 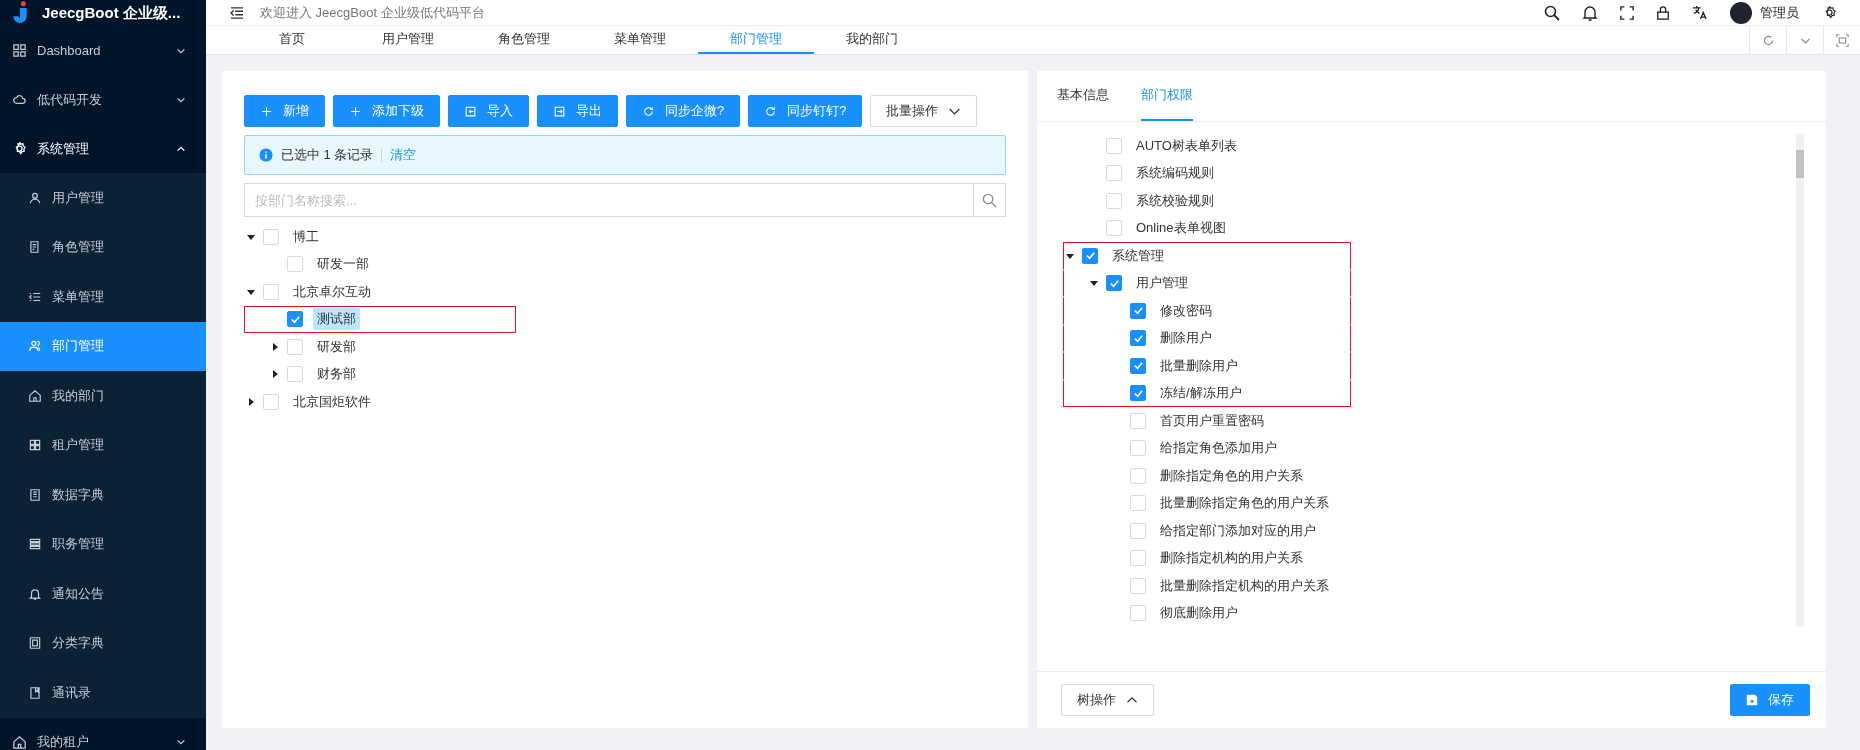 What do you see at coordinates (237, 12) in the screenshot?
I see `menu-fold-icon` at bounding box center [237, 12].